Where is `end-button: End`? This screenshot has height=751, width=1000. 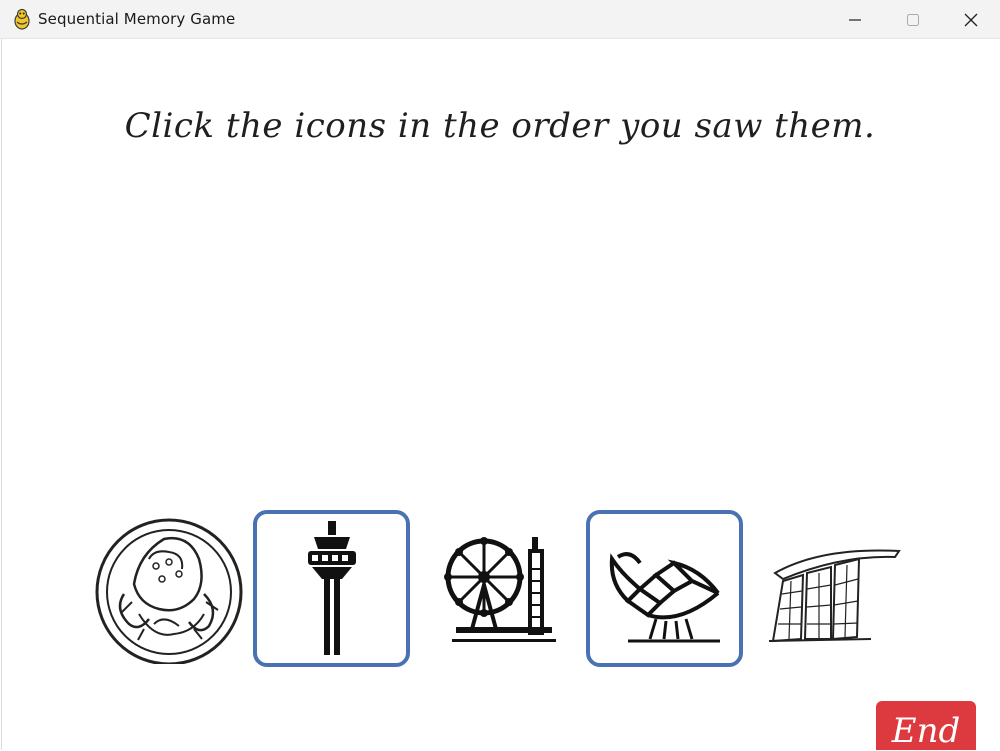
end-button: End is located at coordinates (926, 726).